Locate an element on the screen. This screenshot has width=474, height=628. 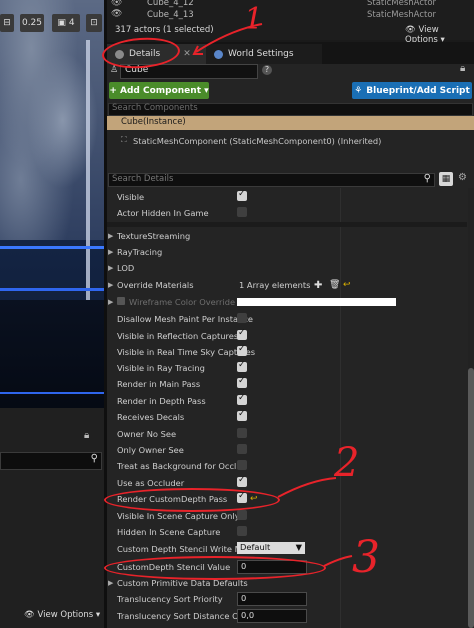
annotation-number-1: 1 is located at coordinates (254, 19).